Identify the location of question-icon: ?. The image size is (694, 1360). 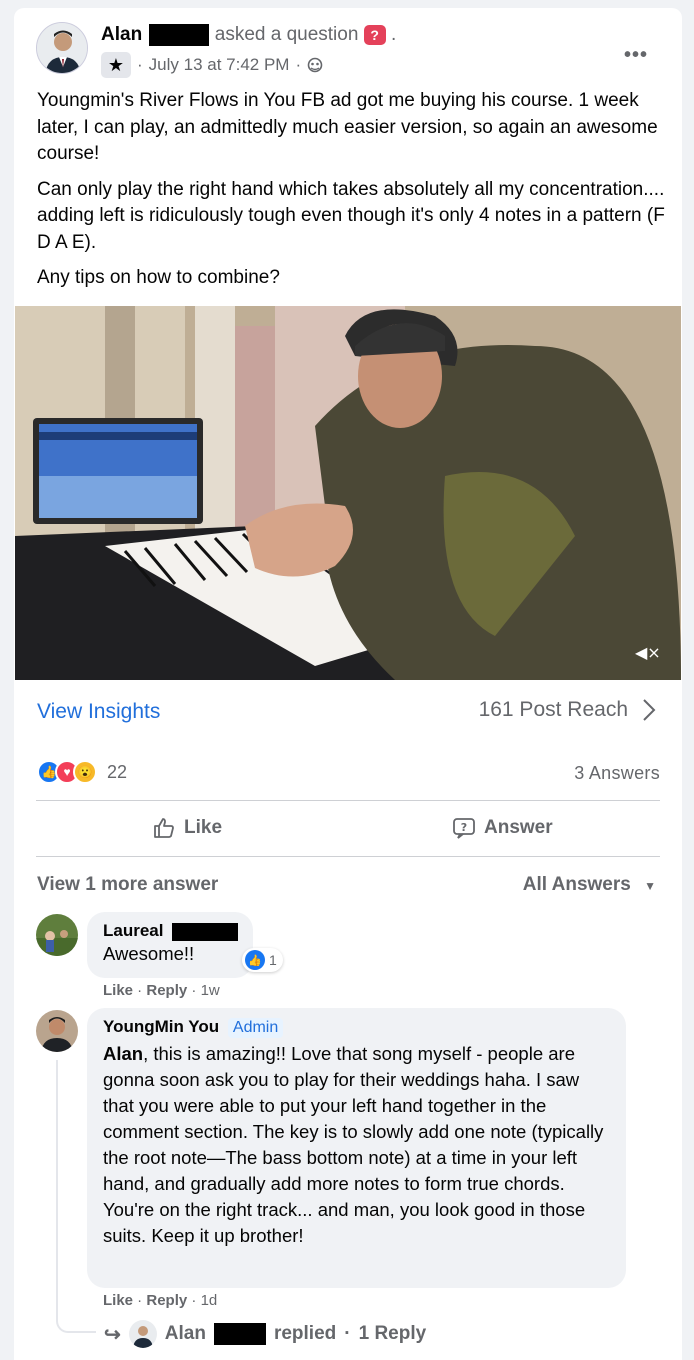
(374, 35).